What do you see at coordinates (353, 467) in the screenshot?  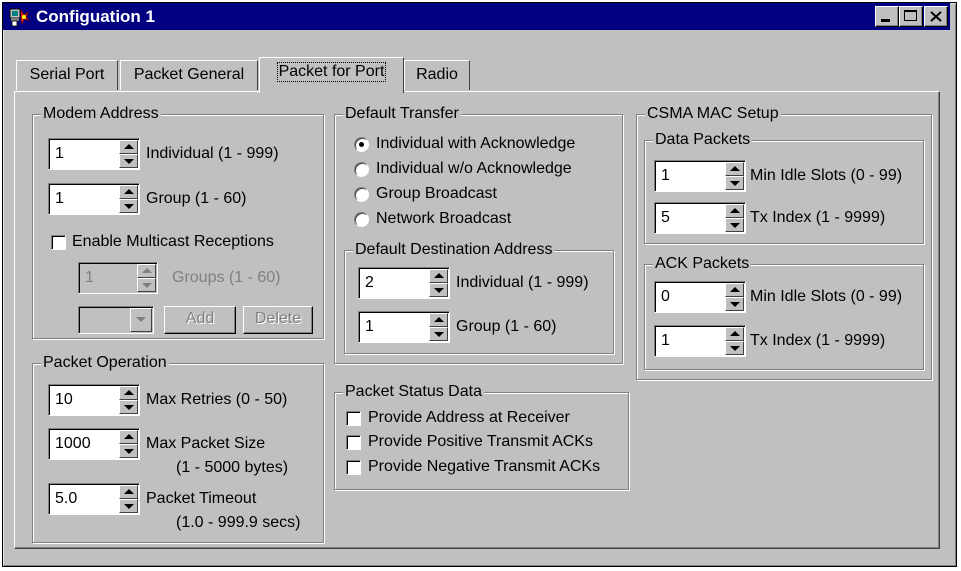 I see `provide-negative-acks-checkbox` at bounding box center [353, 467].